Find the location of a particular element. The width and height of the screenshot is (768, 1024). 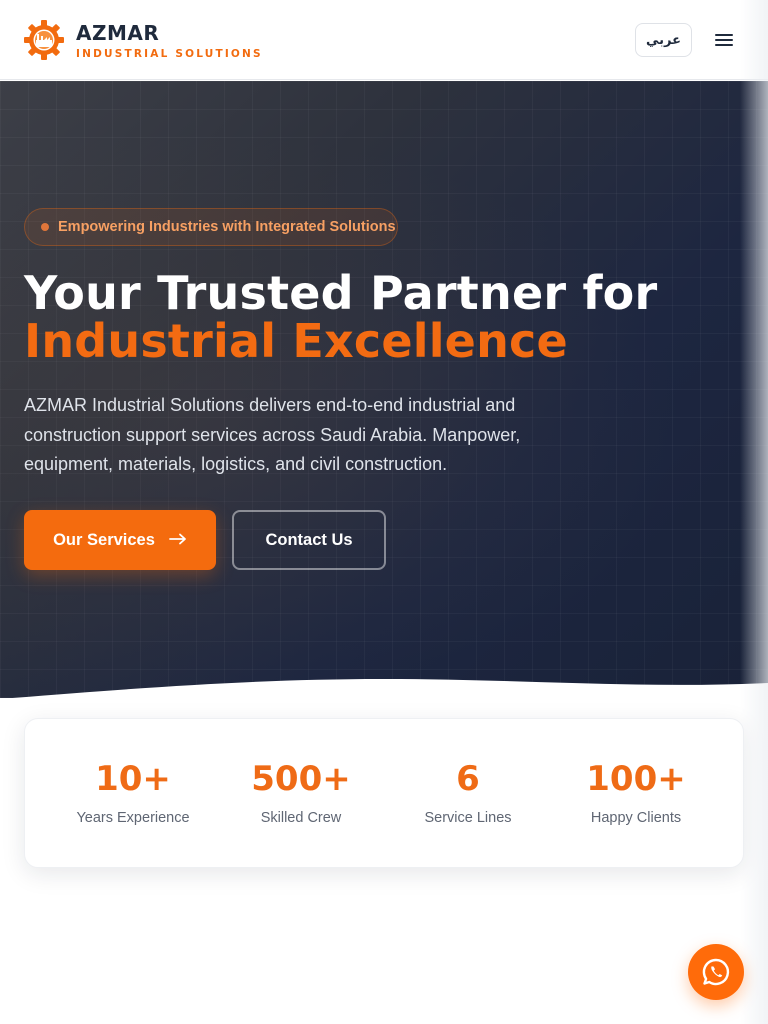

hero-title-line2: Industrial Excellence is located at coordinates (296, 341).